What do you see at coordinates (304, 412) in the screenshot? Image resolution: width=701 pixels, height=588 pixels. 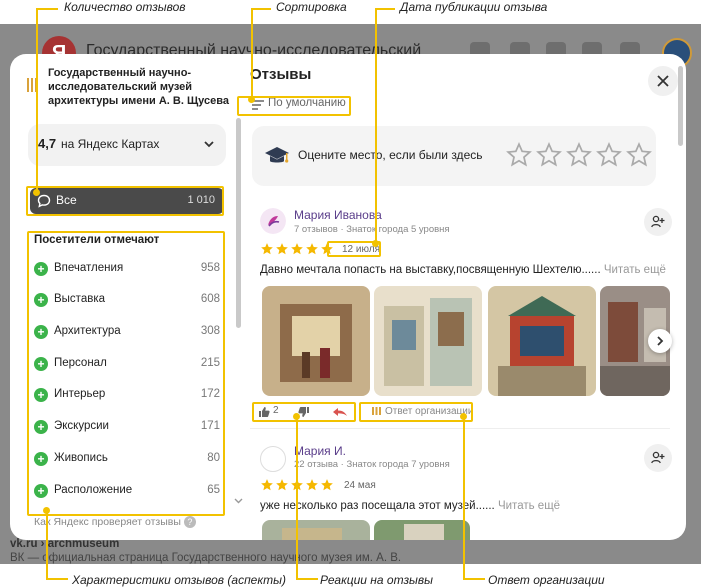 I see `highlight-reactions` at bounding box center [304, 412].